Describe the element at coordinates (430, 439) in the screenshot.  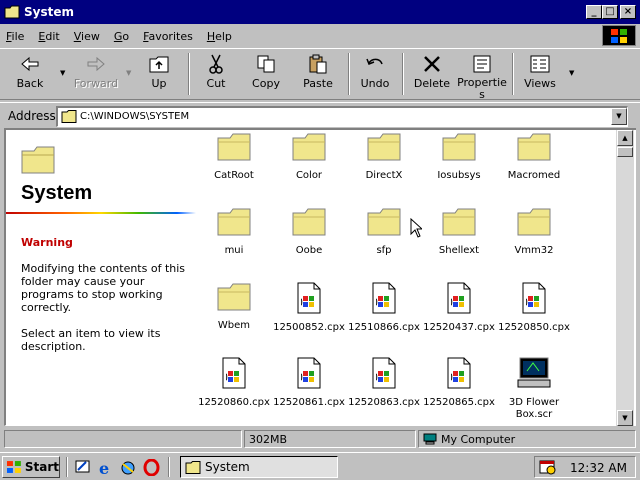
I see `my-computer-icon` at that location.